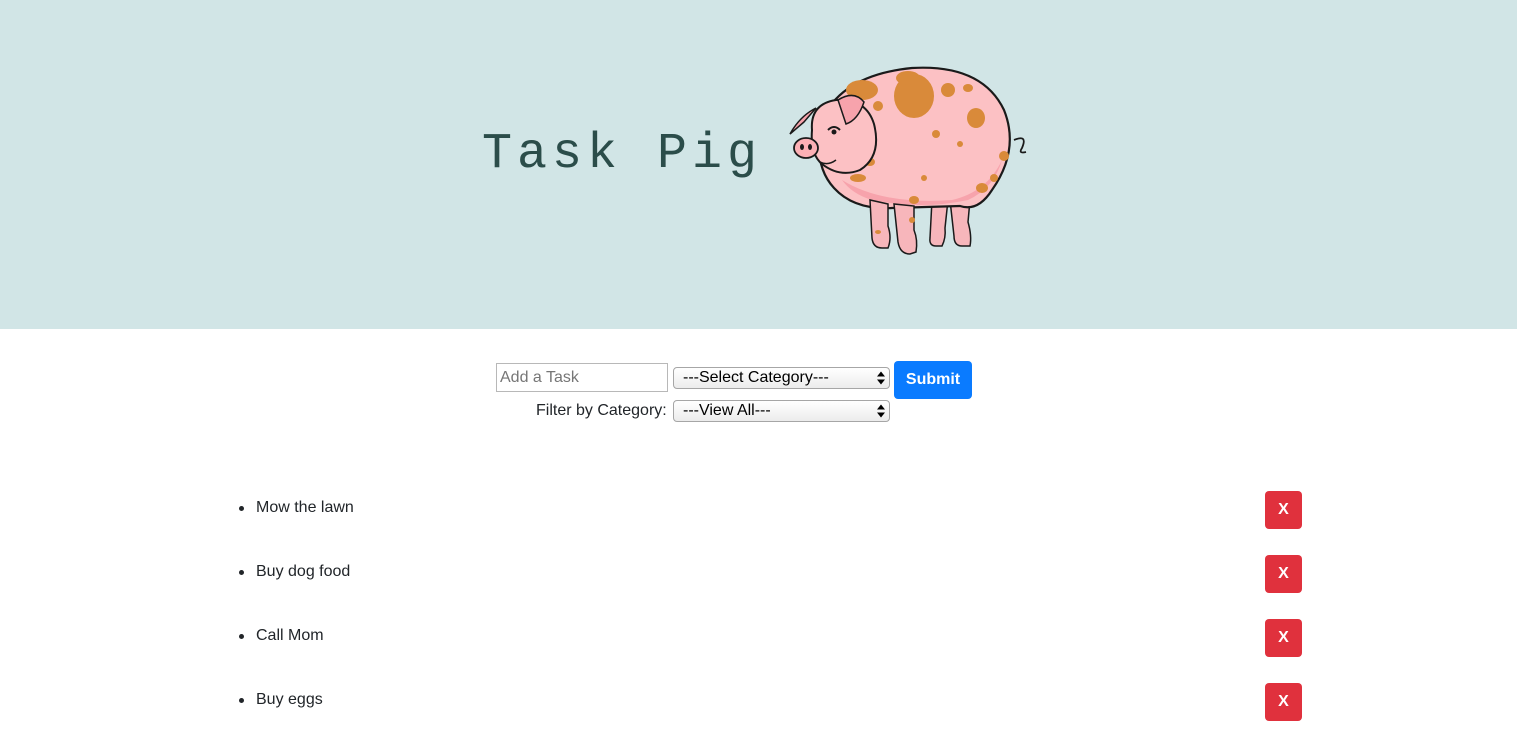 The height and width of the screenshot is (744, 1517). I want to click on add-task-input, so click(582, 377).